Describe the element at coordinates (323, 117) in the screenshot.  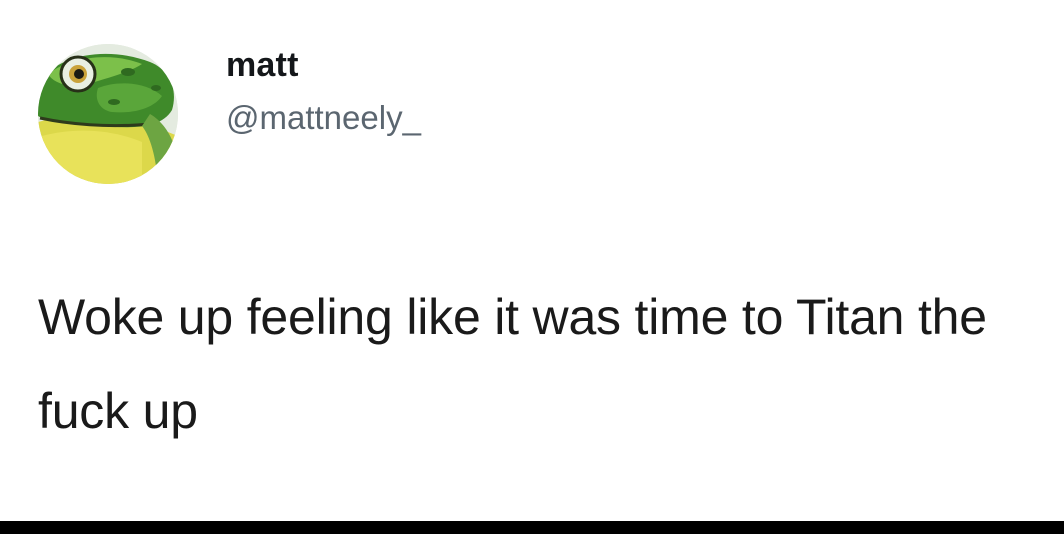
I see `user-handle: @mattneely_` at that location.